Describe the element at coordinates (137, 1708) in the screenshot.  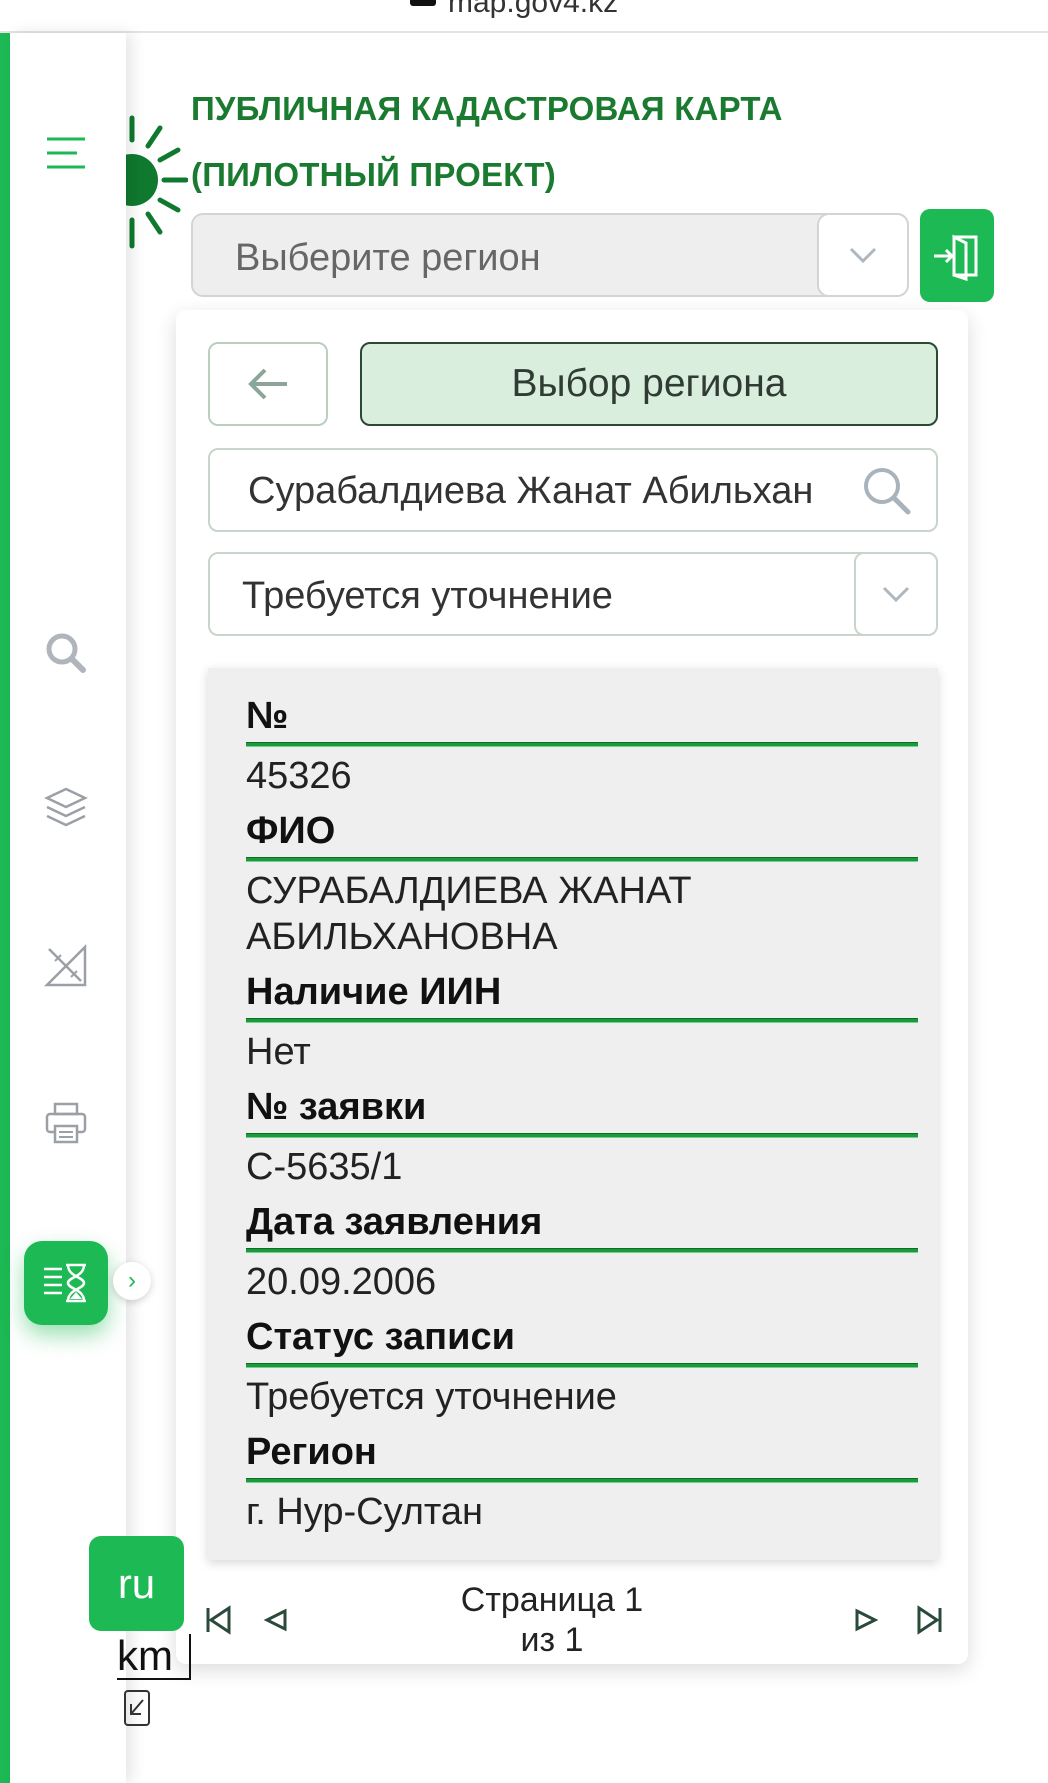
I see `scale-resize-icon` at that location.